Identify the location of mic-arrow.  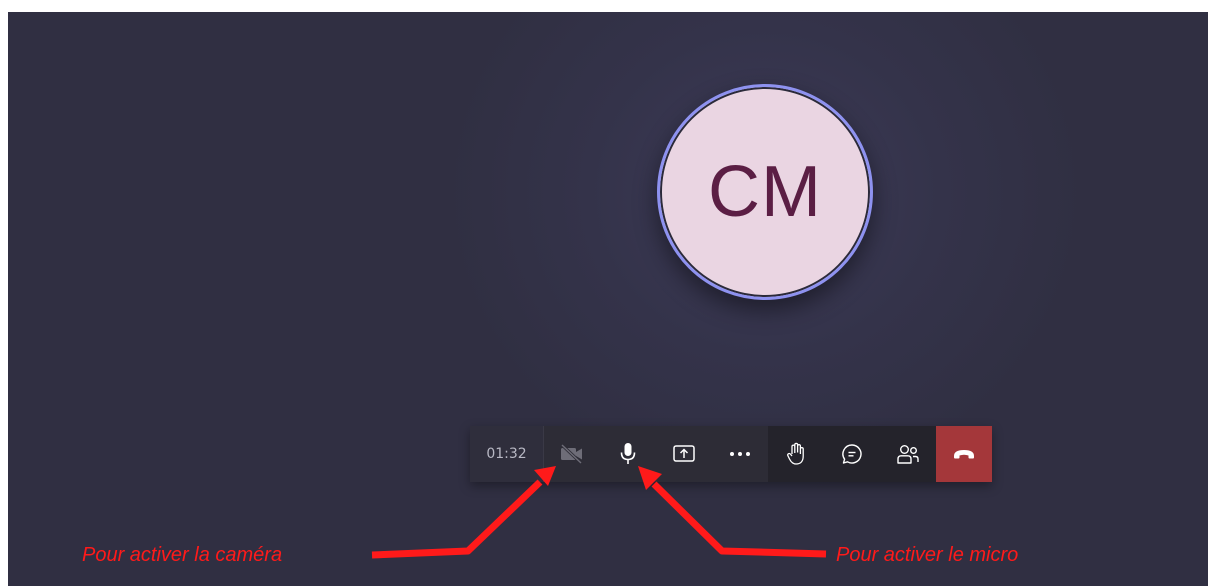
(739, 519).